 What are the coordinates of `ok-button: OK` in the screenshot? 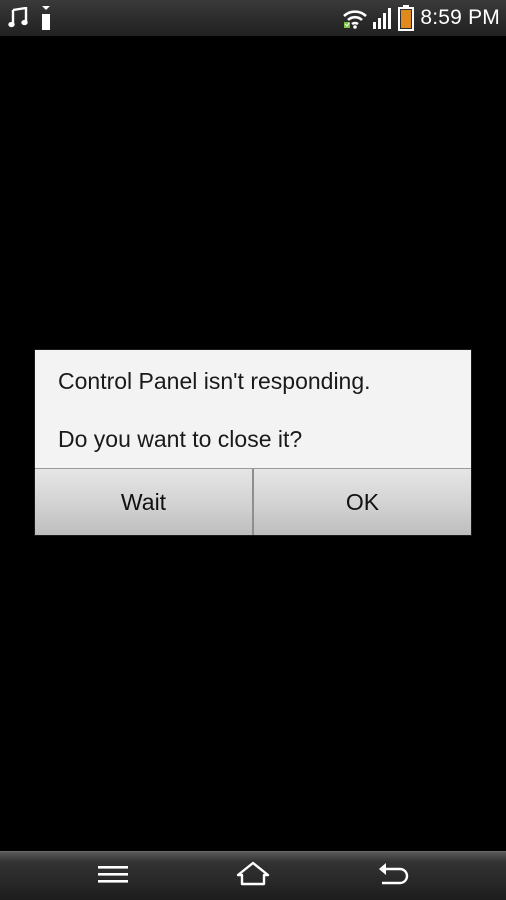 It's located at (362, 502).